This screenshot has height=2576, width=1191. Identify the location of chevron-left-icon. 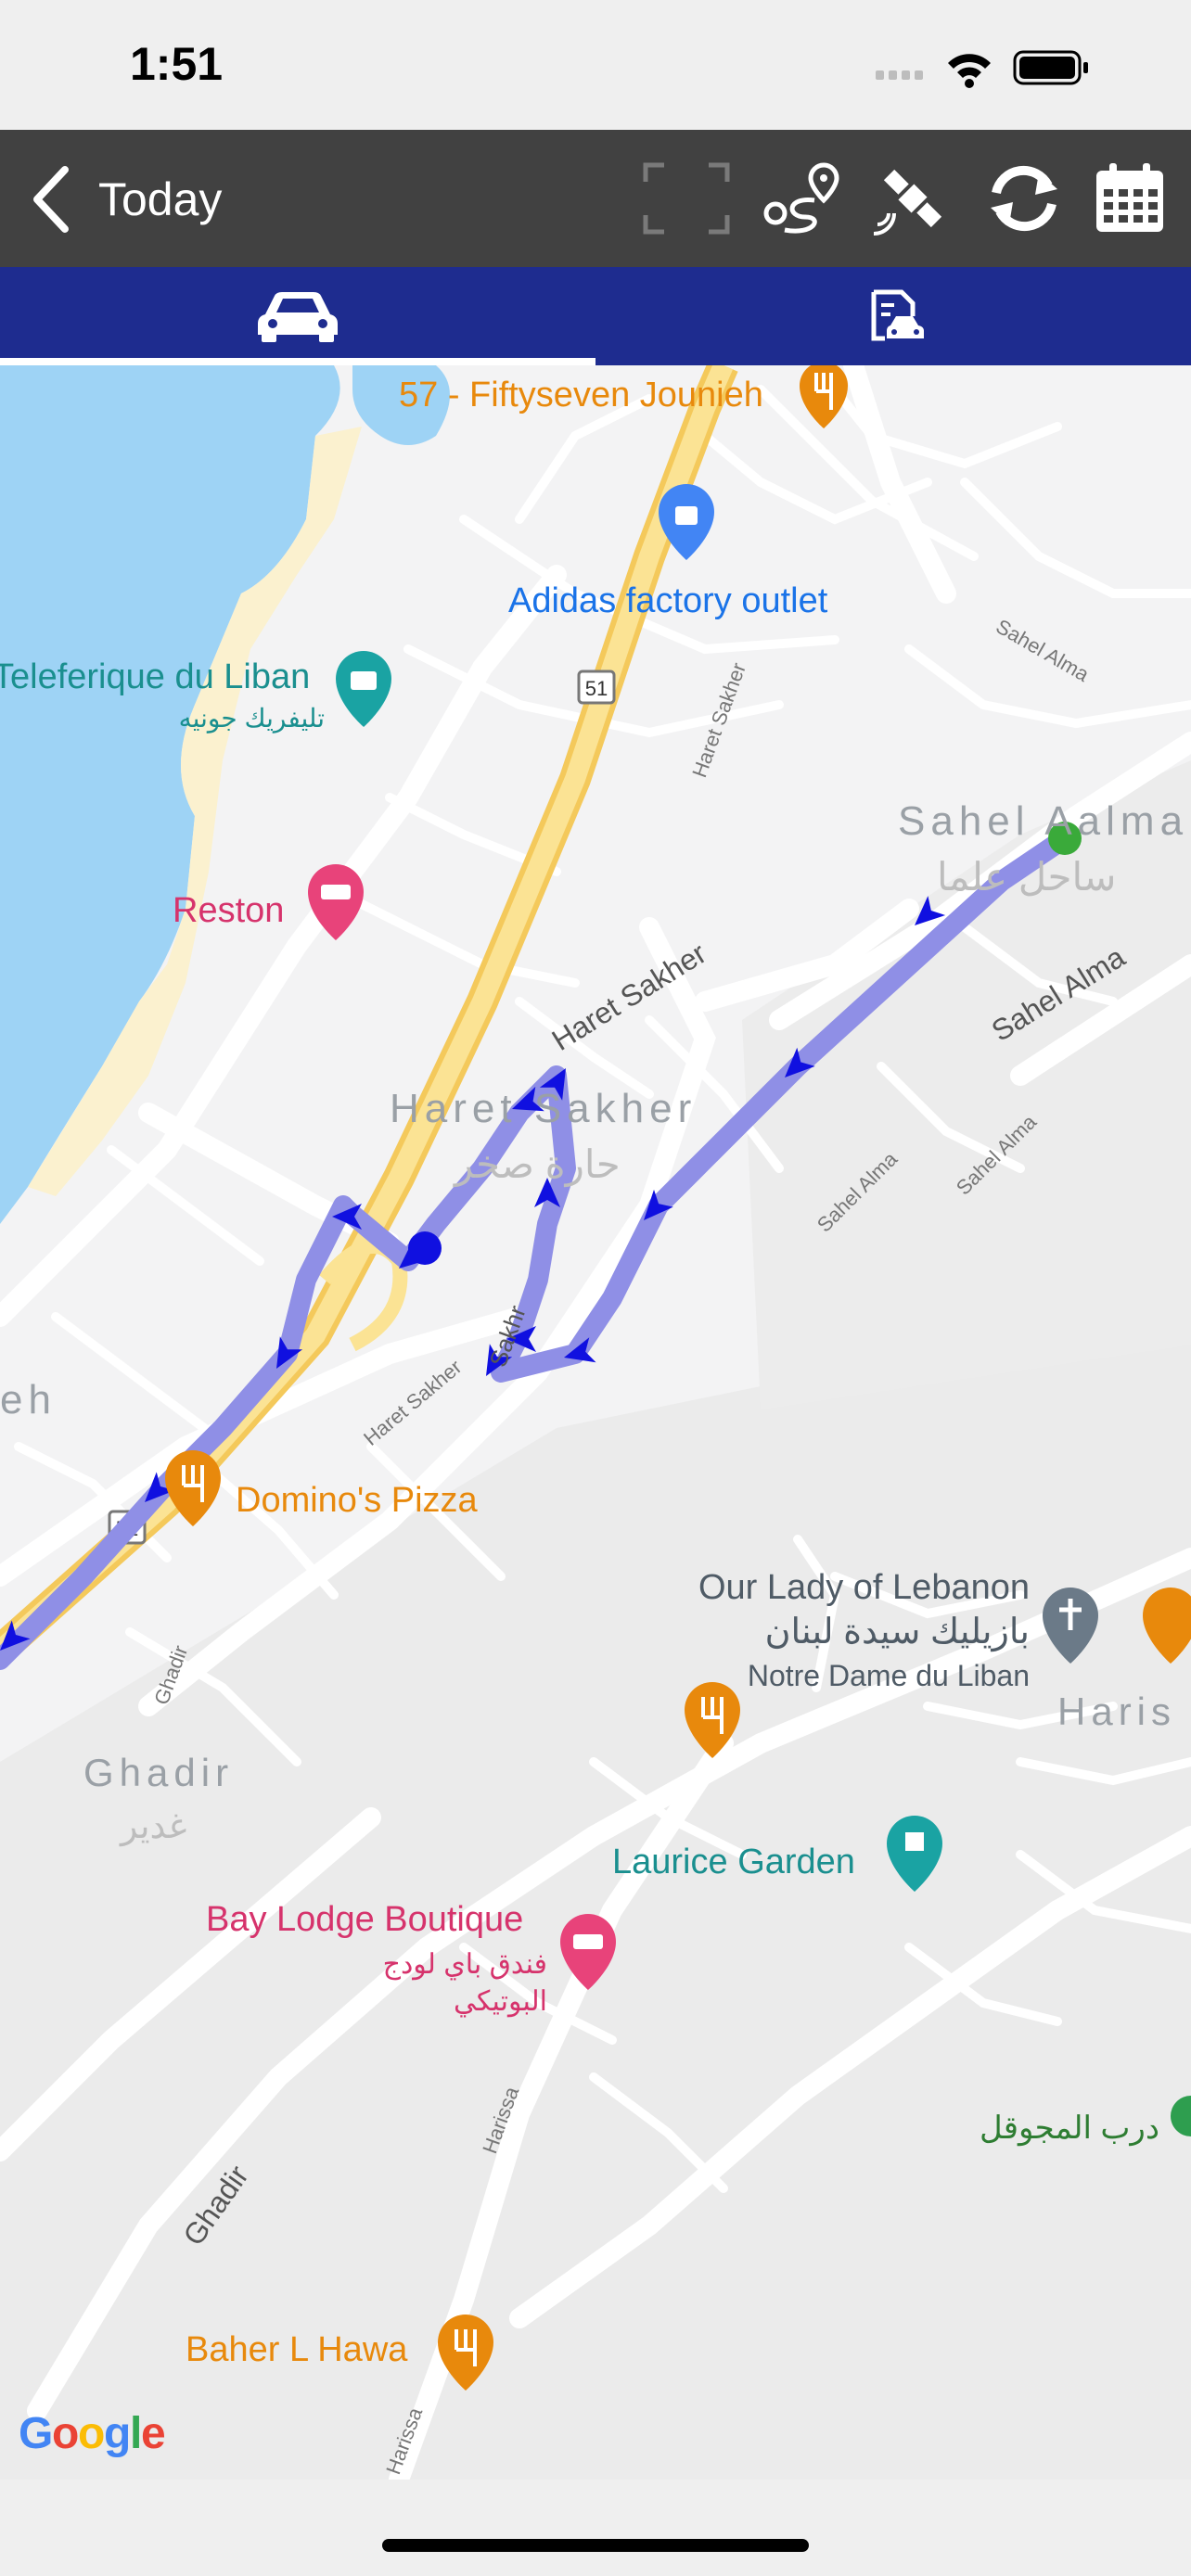
(51, 199).